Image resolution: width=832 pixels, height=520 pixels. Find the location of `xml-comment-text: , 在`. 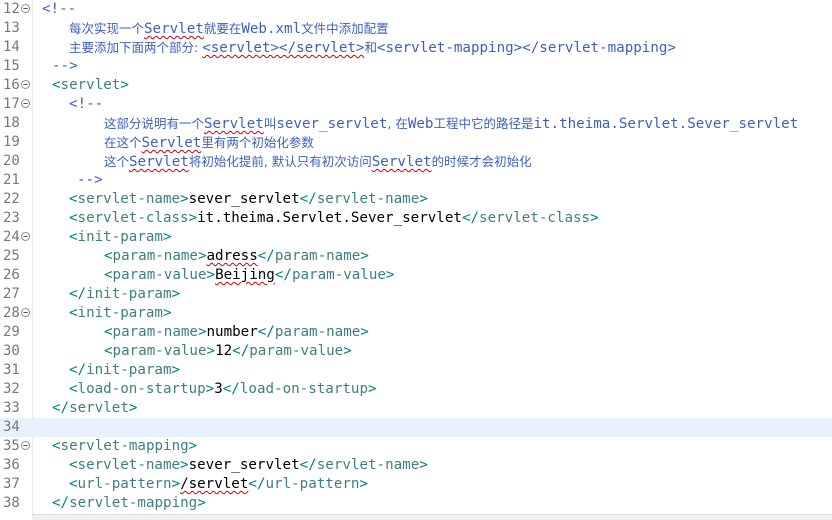

xml-comment-text: , 在 is located at coordinates (397, 123).